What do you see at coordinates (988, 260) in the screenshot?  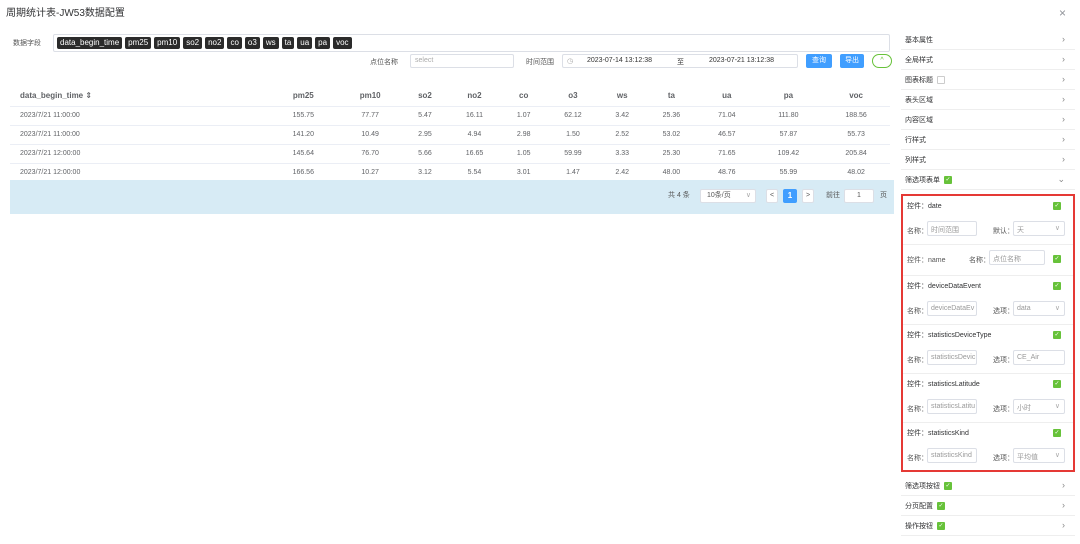 I see `control-name: 控件：name 名称： 点位名称 ✓` at bounding box center [988, 260].